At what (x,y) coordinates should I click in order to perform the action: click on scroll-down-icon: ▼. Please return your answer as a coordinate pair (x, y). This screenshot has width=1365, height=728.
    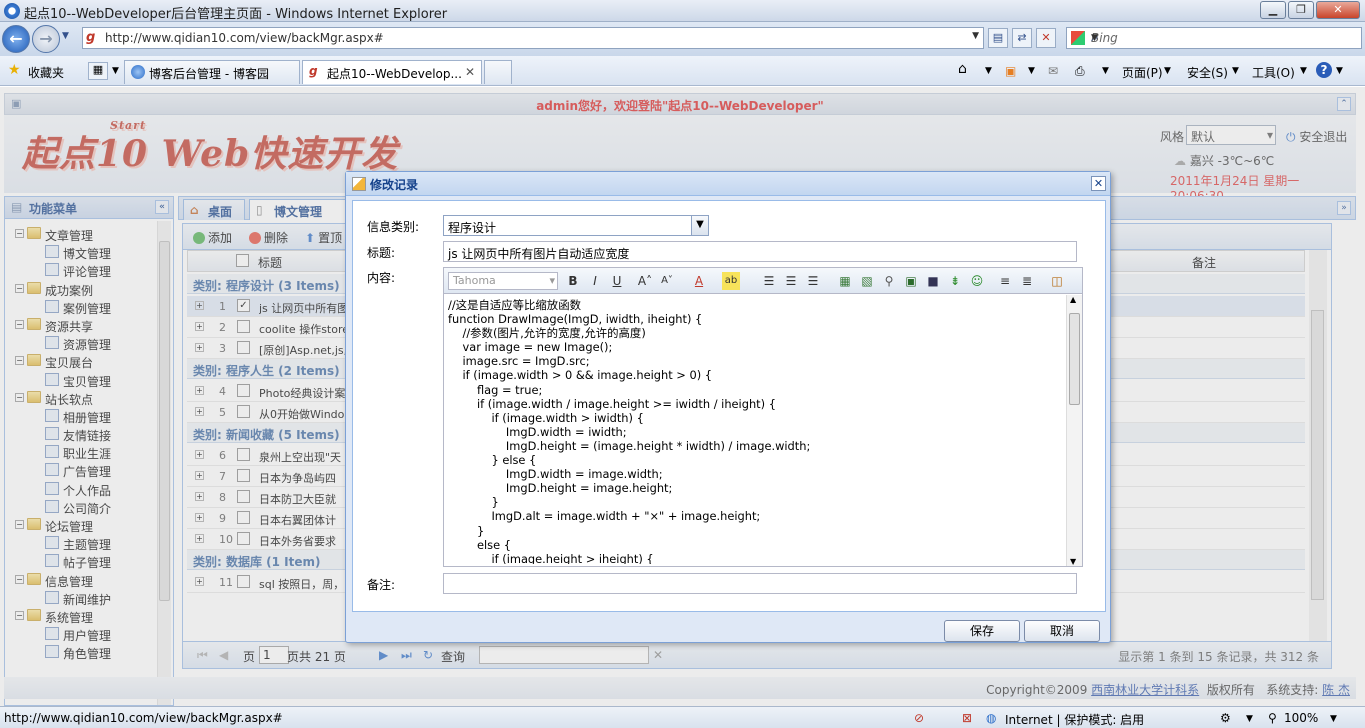
    Looking at the image, I should click on (1073, 561).